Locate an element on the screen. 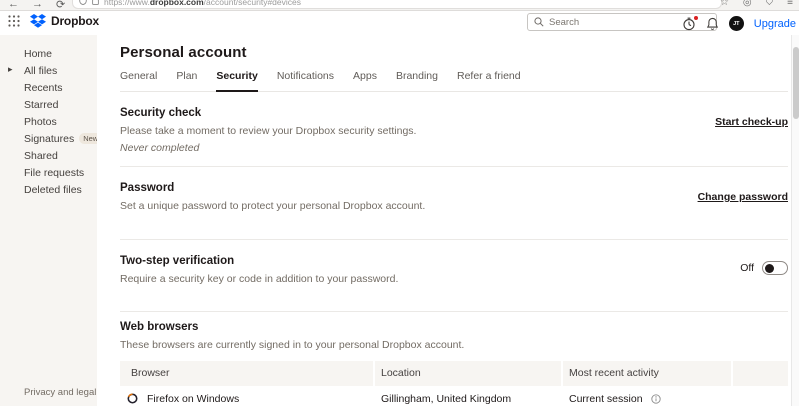  privacy-and-legal-link: Privacy and legal is located at coordinates (60, 392).